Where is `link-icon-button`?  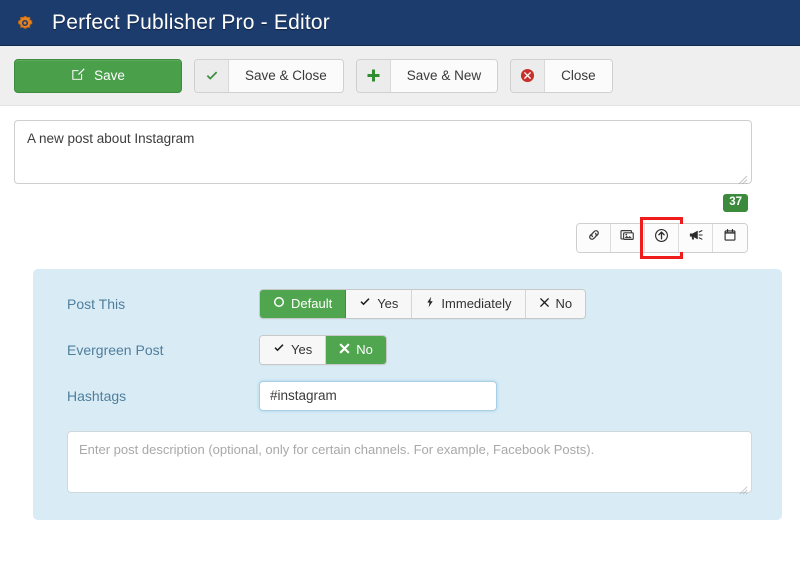 link-icon-button is located at coordinates (594, 237).